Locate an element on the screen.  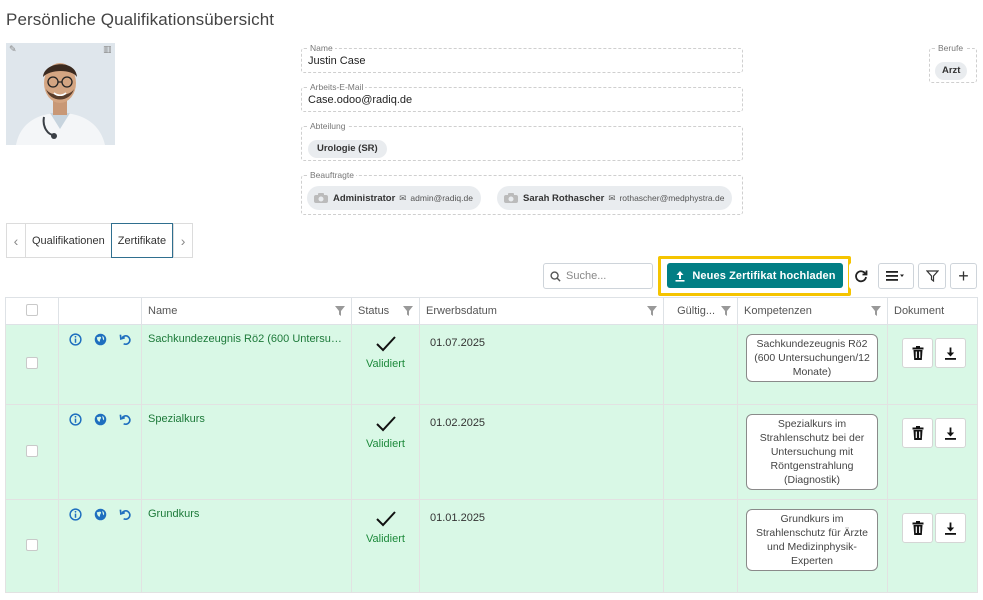
filter-button is located at coordinates (932, 276).